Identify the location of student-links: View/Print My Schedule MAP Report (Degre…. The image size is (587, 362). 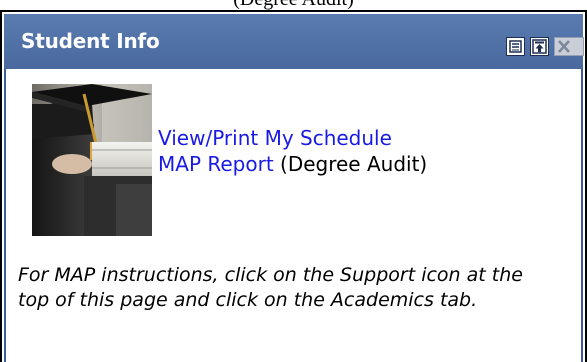
(292, 151).